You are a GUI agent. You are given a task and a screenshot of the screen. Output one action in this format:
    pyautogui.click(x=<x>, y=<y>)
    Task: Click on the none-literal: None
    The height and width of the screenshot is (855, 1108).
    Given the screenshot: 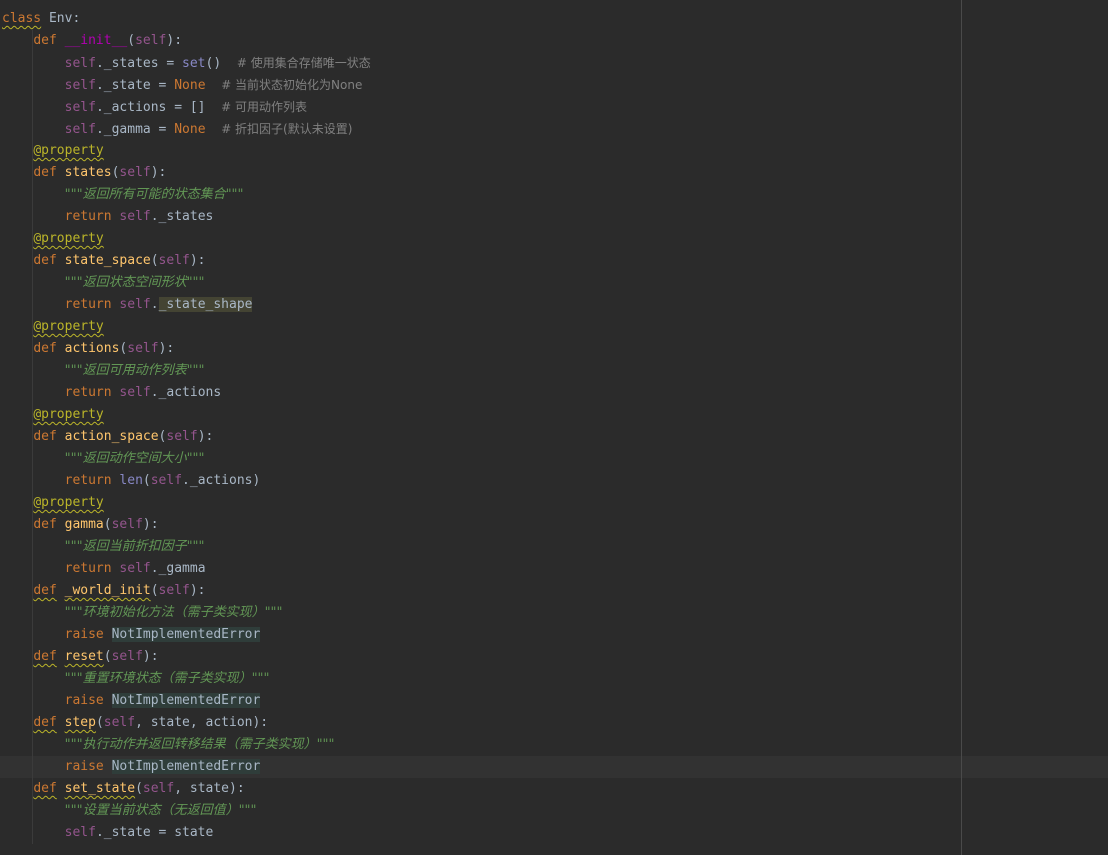 What is the action you would take?
    pyautogui.click(x=190, y=129)
    